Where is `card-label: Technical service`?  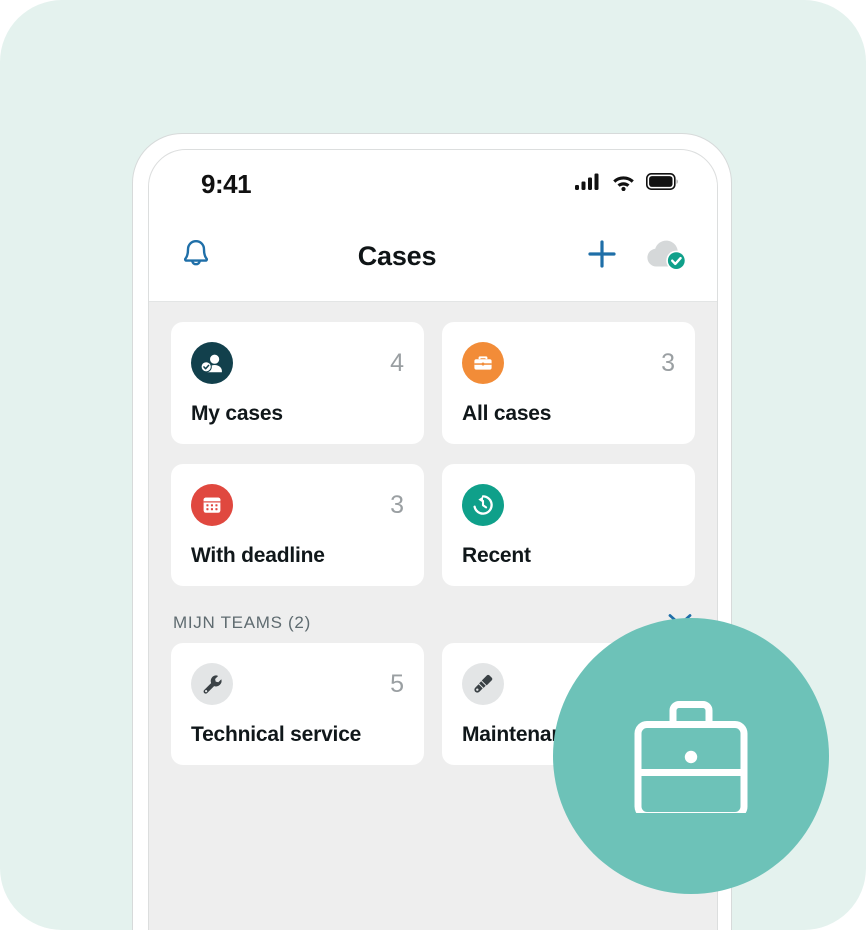
card-label: Technical service is located at coordinates (276, 734).